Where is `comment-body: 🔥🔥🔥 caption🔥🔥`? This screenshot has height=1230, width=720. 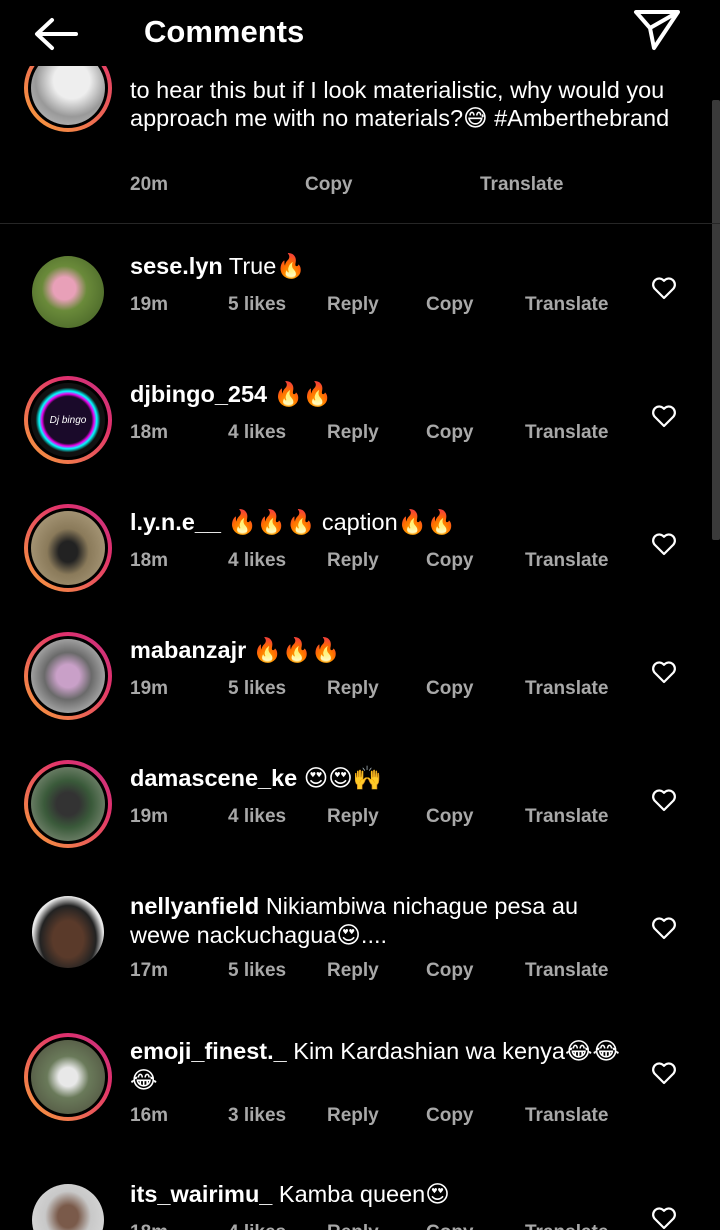 comment-body: 🔥🔥🔥 caption🔥🔥 is located at coordinates (342, 522).